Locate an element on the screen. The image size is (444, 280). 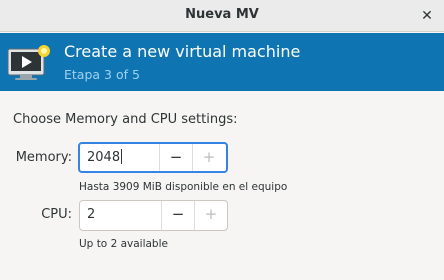
cpu-label: CPU: is located at coordinates (56, 214).